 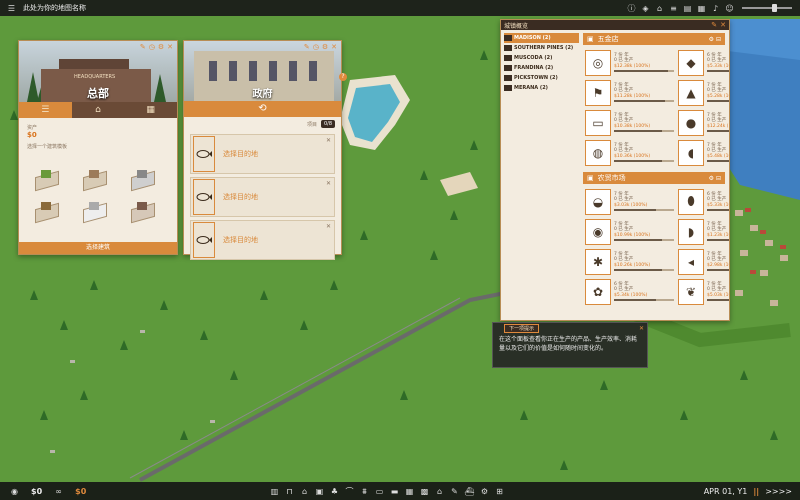 What do you see at coordinates (703, 62) in the screenshot?
I see `good-item: ◆6 份 年0 已 生产$5.33k (100%)` at bounding box center [703, 62].